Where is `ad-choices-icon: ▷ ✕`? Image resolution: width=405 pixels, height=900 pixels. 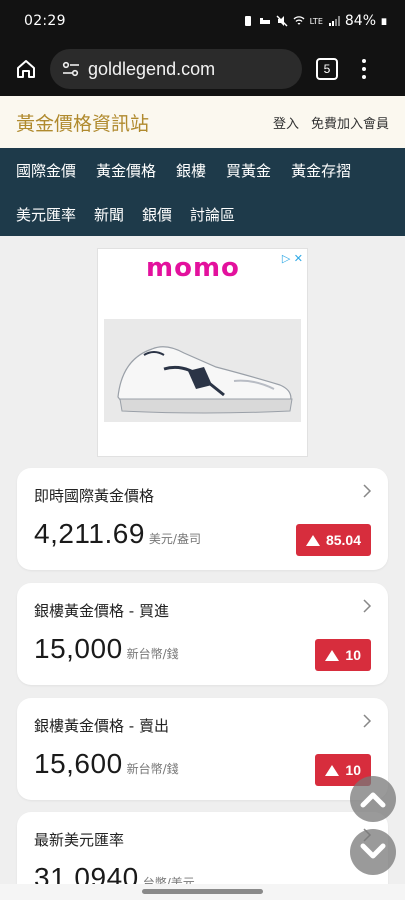
ad-choices-icon: ▷ ✕ is located at coordinates (292, 258).